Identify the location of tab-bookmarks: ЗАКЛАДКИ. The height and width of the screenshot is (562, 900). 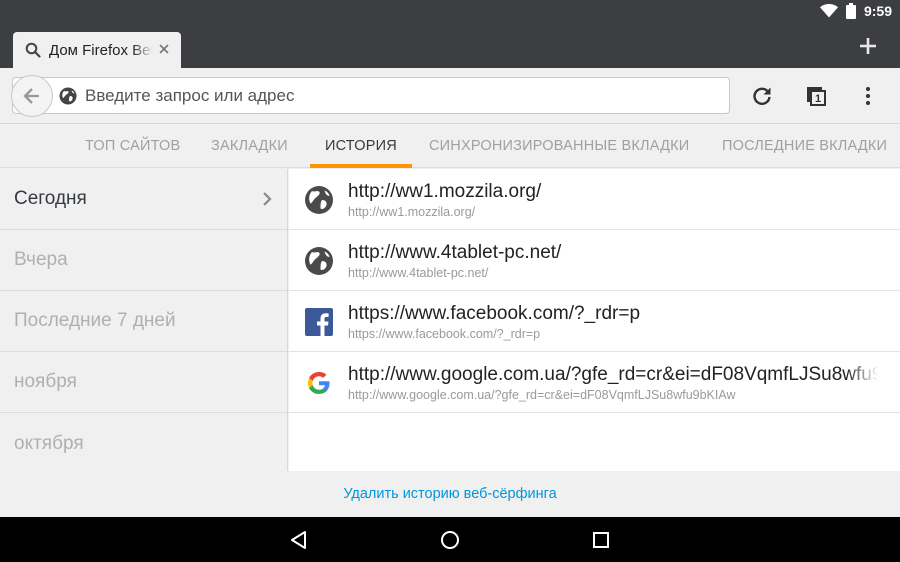
(249, 146).